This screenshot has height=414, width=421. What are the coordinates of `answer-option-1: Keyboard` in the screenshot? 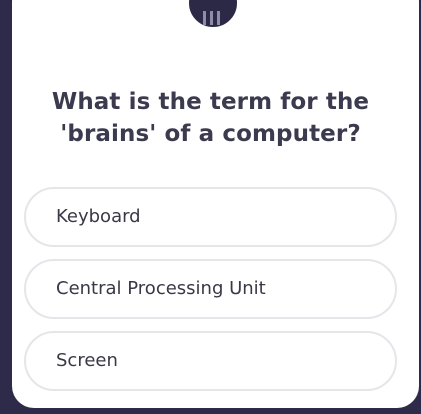 It's located at (210, 217).